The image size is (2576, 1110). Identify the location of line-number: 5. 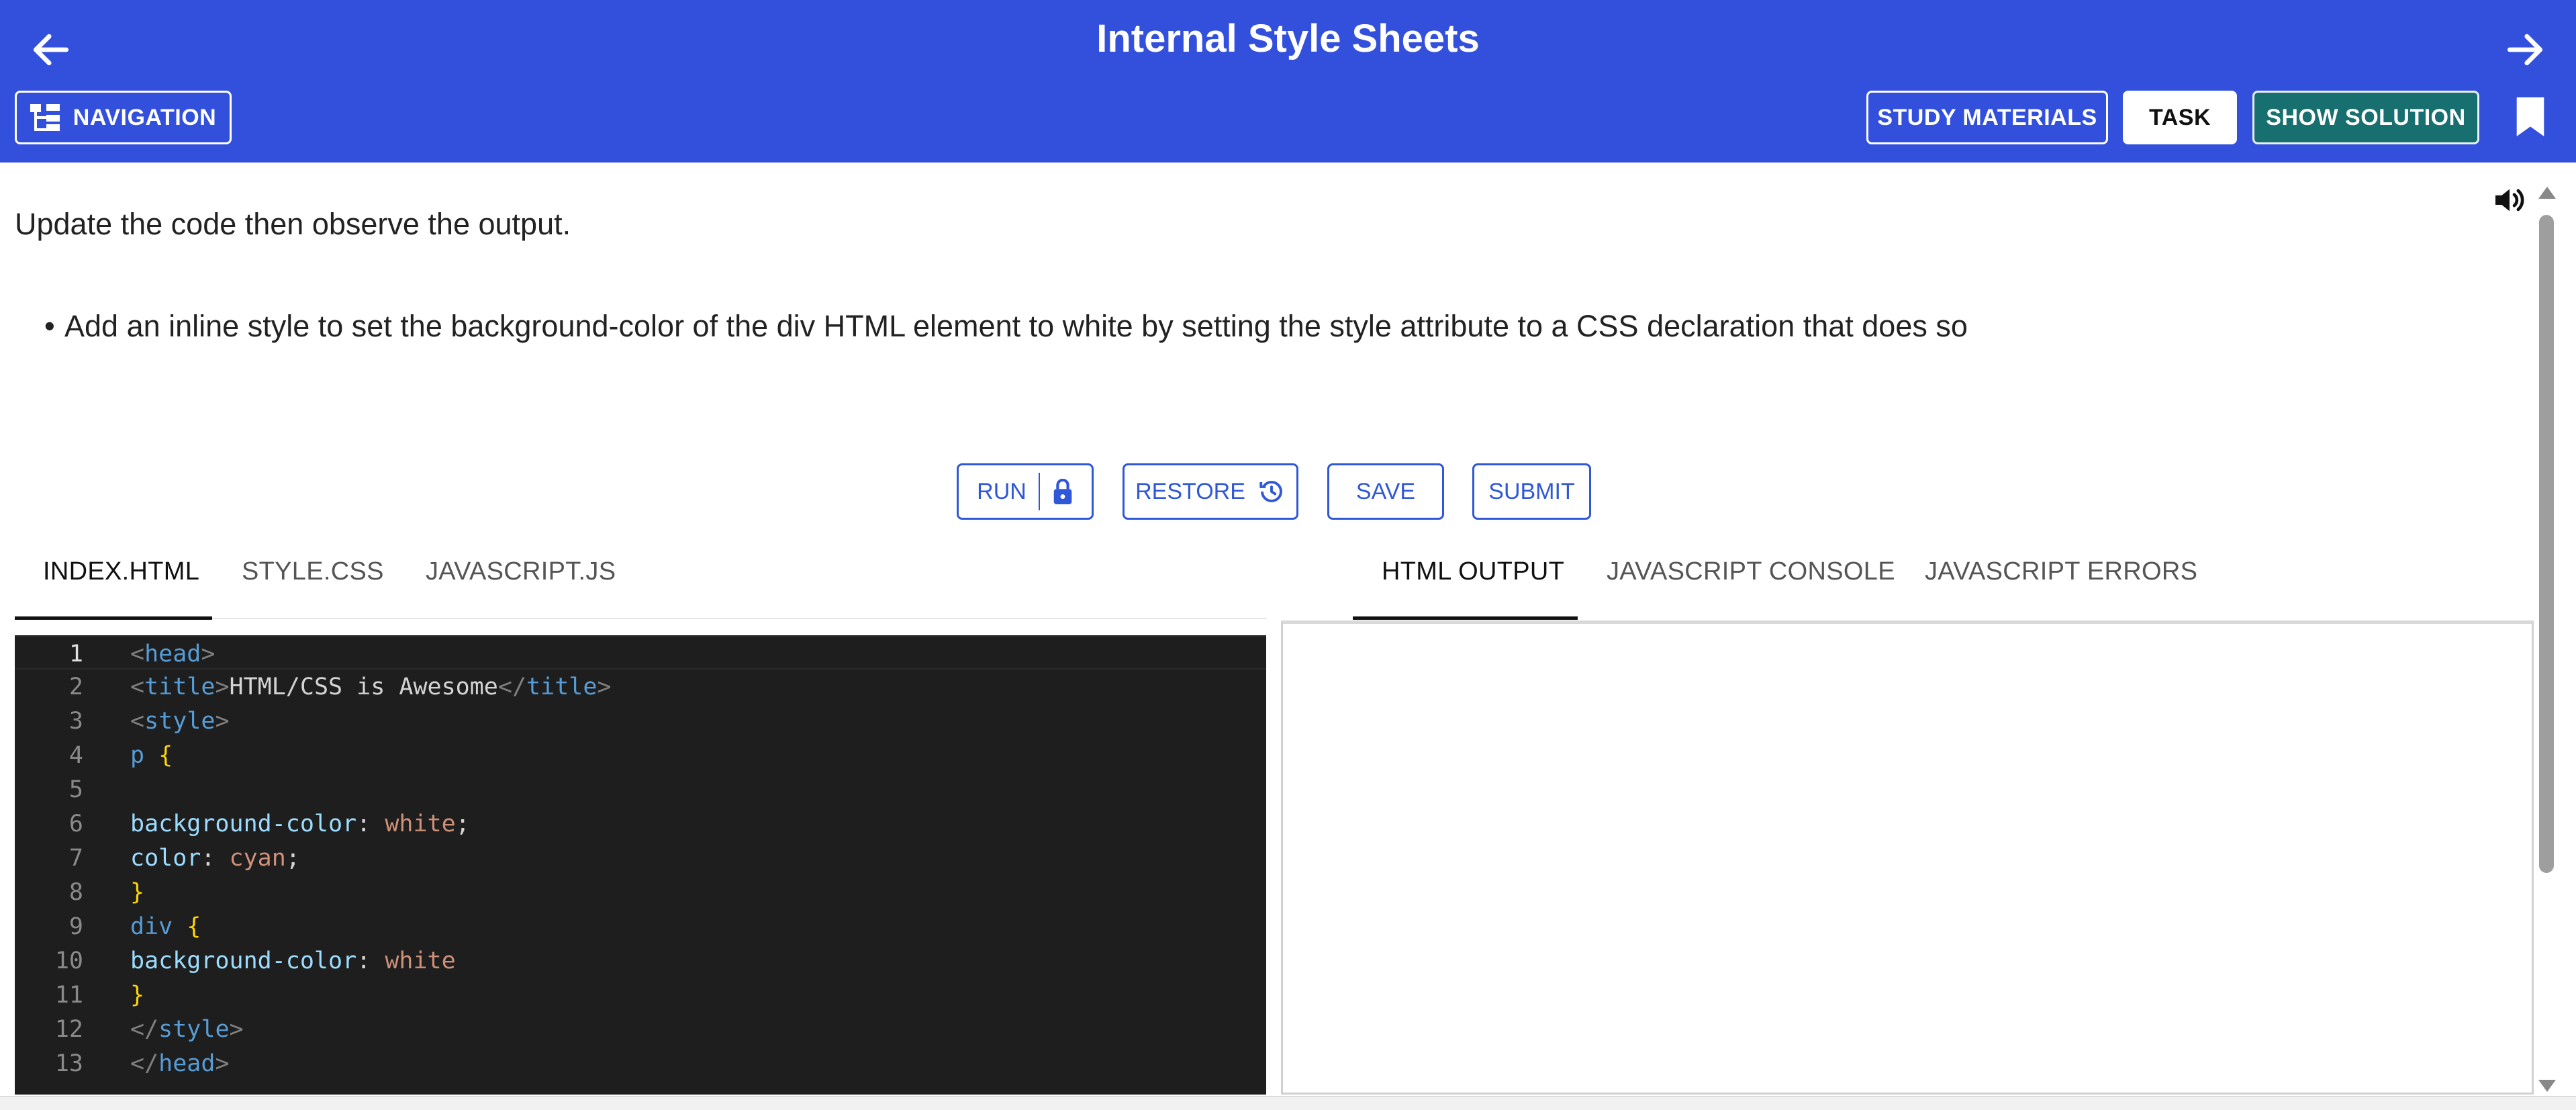
(75, 789).